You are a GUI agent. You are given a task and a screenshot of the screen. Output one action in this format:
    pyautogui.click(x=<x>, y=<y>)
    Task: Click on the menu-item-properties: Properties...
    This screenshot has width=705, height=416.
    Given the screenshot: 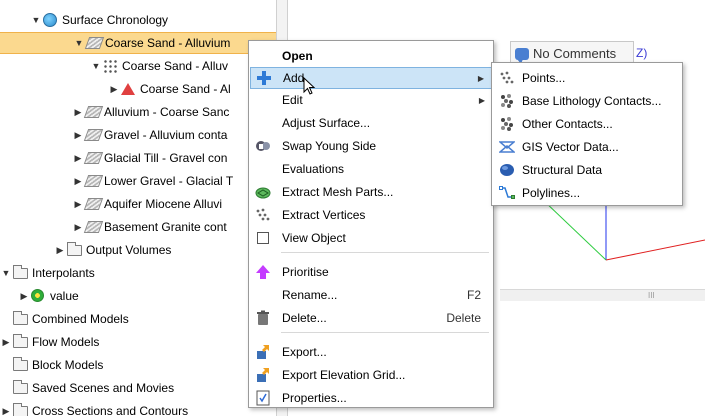 What is the action you would take?
    pyautogui.click(x=371, y=398)
    